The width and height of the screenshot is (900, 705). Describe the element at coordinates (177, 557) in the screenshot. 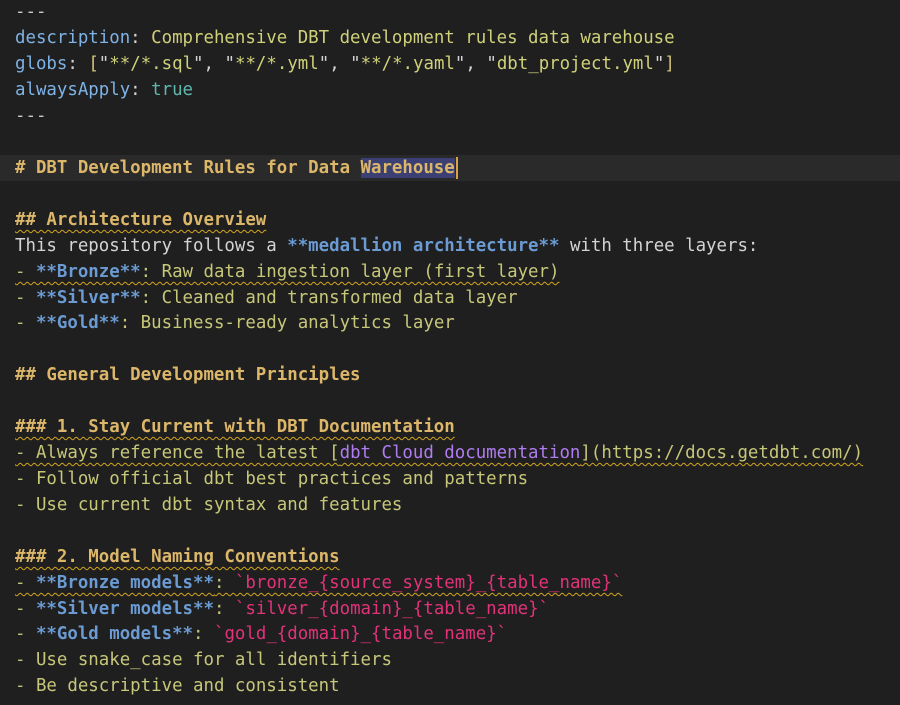

I see `section2-heading: ### 2. Model Naming Conventions` at that location.